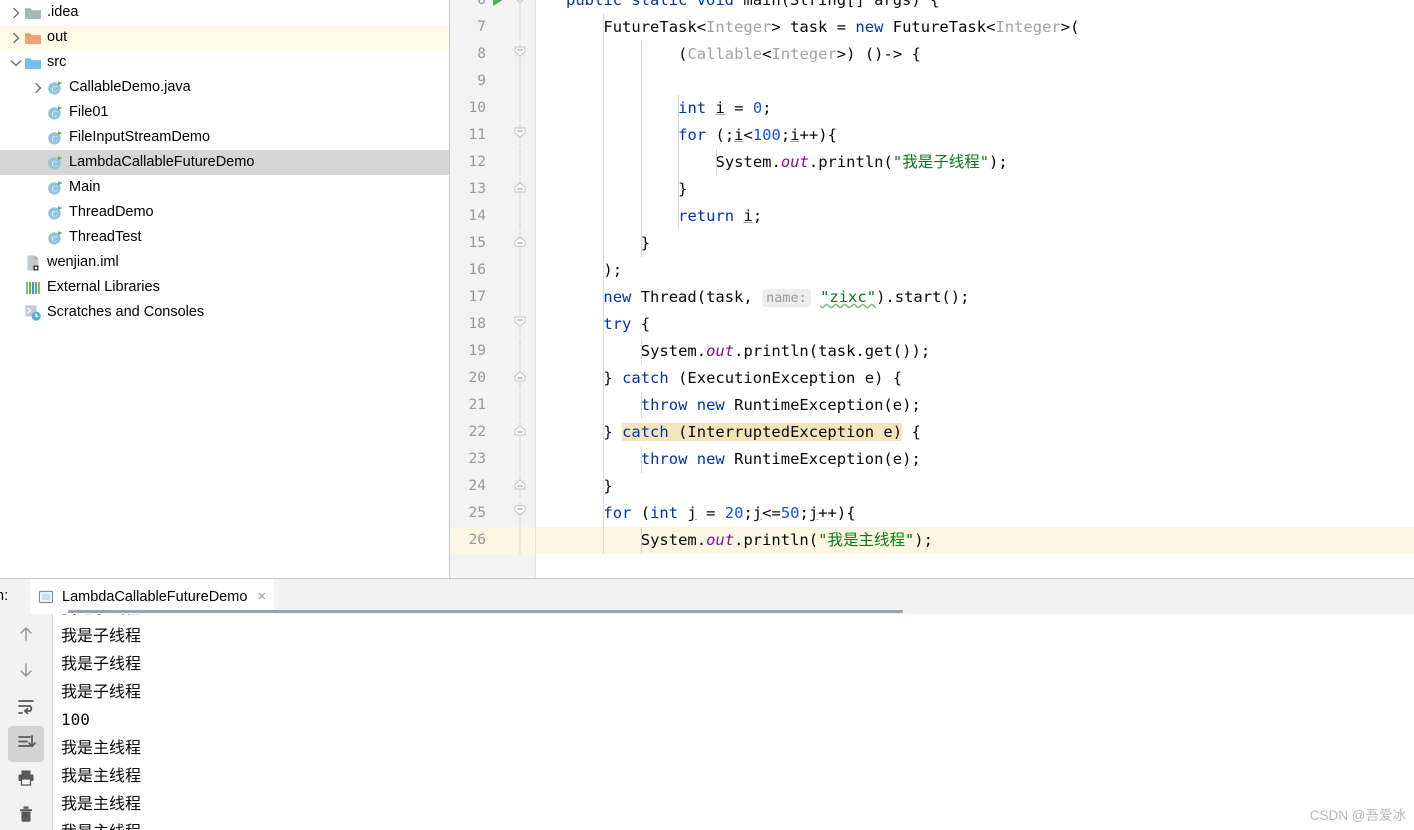 This screenshot has width=1414, height=830. What do you see at coordinates (224, 312) in the screenshot?
I see `tree-item-scratches-and-consoles: Scratches and Consoles` at bounding box center [224, 312].